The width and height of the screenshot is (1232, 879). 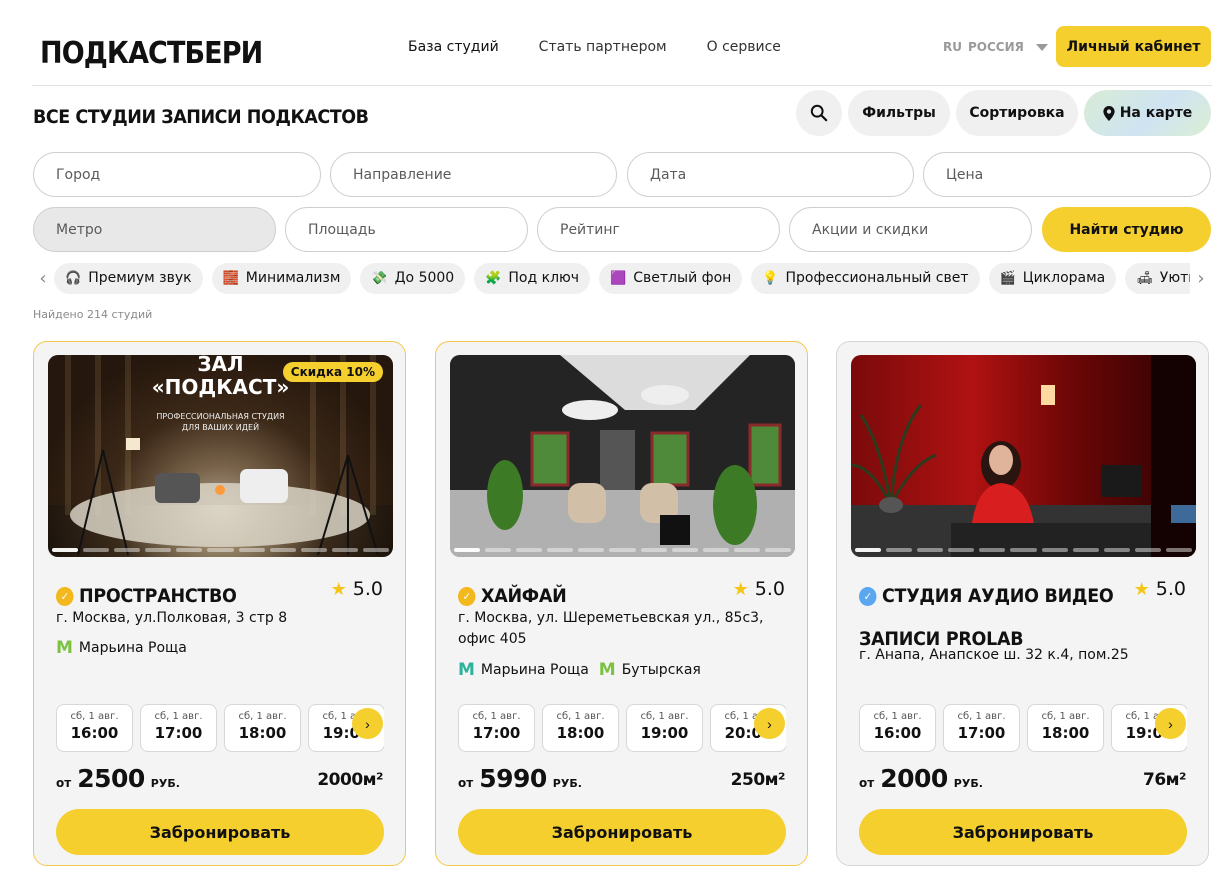 I want to click on sort-button: Сортировка, so click(x=1017, y=113).